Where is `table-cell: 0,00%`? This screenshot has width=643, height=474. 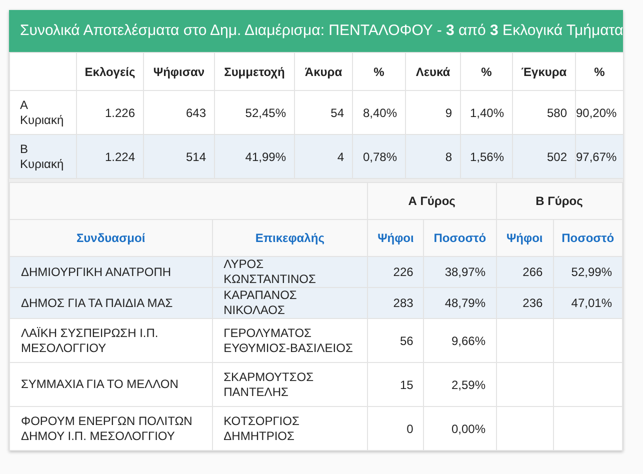
table-cell: 0,00% is located at coordinates (460, 428).